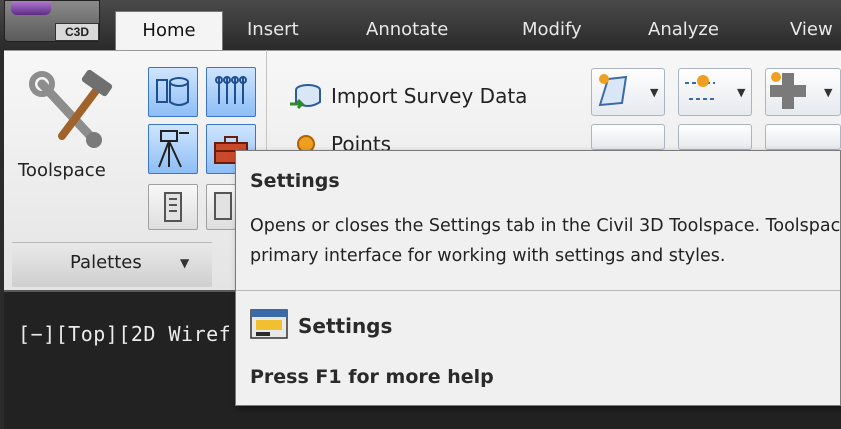  What do you see at coordinates (552, 30) in the screenshot?
I see `tab-modify: Modify` at bounding box center [552, 30].